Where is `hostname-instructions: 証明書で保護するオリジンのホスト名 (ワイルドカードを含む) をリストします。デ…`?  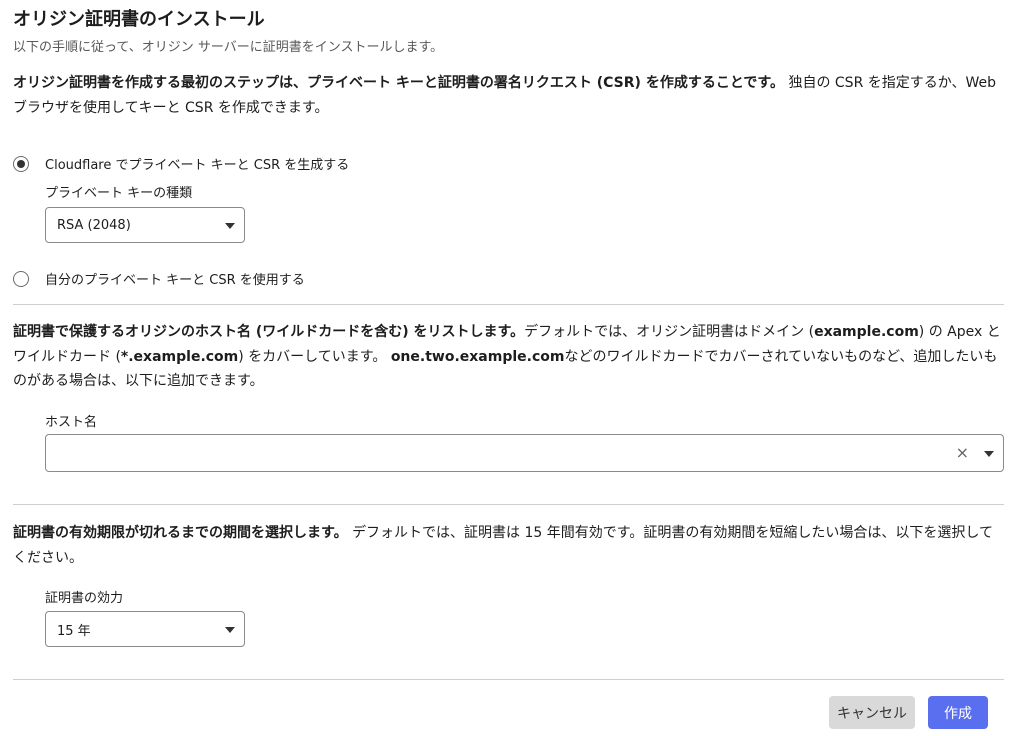
hostname-instructions: 証明書で保護するオリジンのホスト名 (ワイルドカードを含む) をリストします。デ… is located at coordinates (509, 357).